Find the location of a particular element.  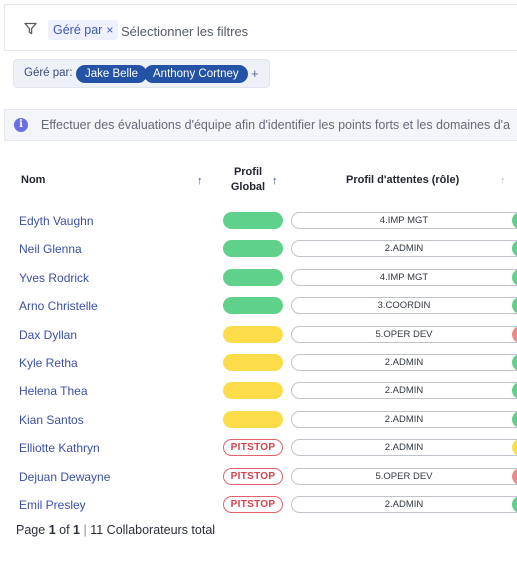

employee-name-link: Kyle Retha is located at coordinates (48, 363).